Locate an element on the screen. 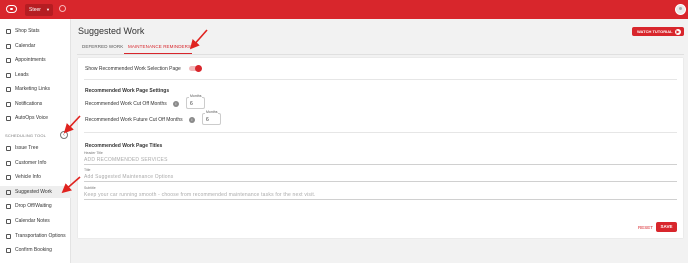 The height and width of the screenshot is (263, 688). sidebar-item-calendar: Calendar is located at coordinates (35, 46).